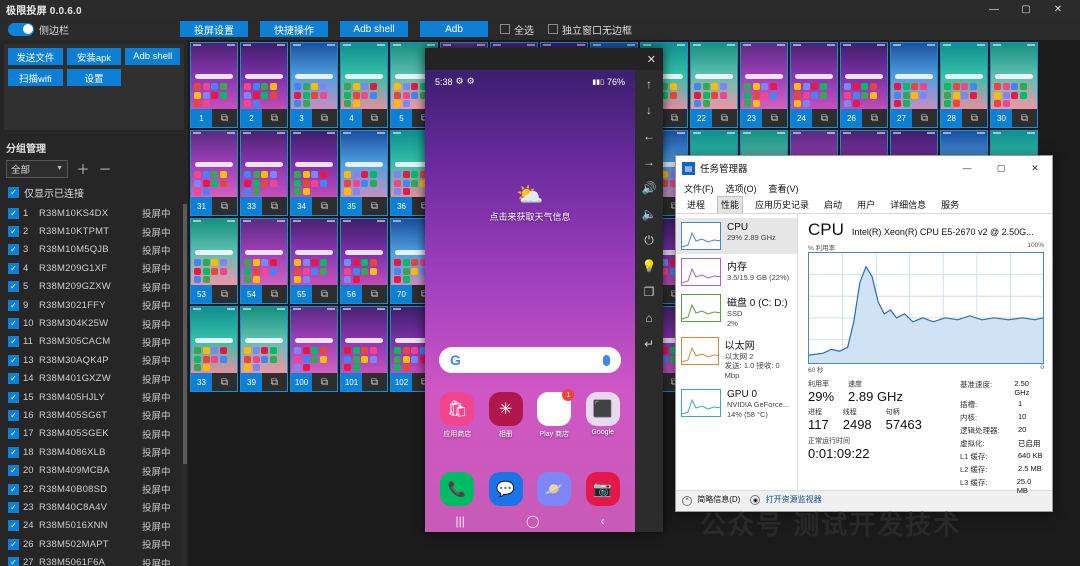 The height and width of the screenshot is (566, 1080). I want to click on tm-tab-性能: 性能, so click(730, 204).